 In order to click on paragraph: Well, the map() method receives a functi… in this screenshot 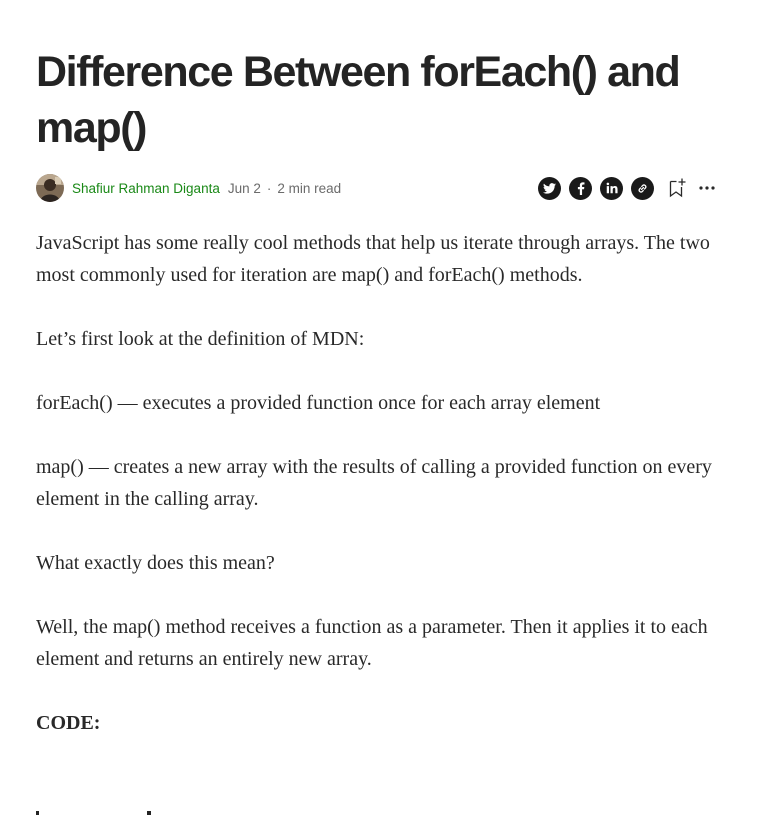, I will do `click(372, 643)`.